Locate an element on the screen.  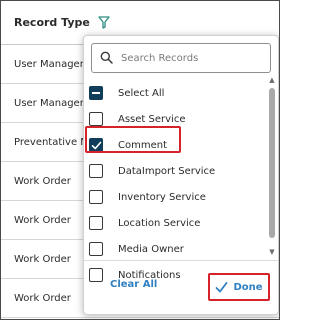
search-icon is located at coordinates (106, 58).